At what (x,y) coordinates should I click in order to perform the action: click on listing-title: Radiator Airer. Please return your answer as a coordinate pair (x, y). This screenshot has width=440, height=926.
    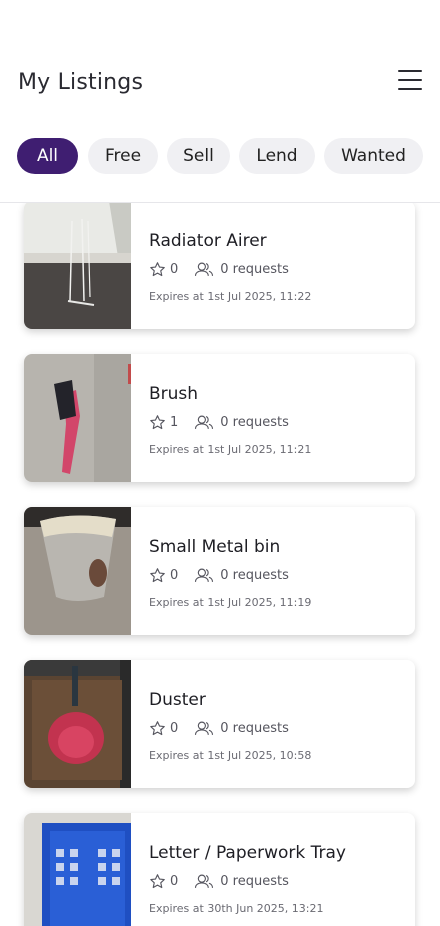
    Looking at the image, I should click on (208, 241).